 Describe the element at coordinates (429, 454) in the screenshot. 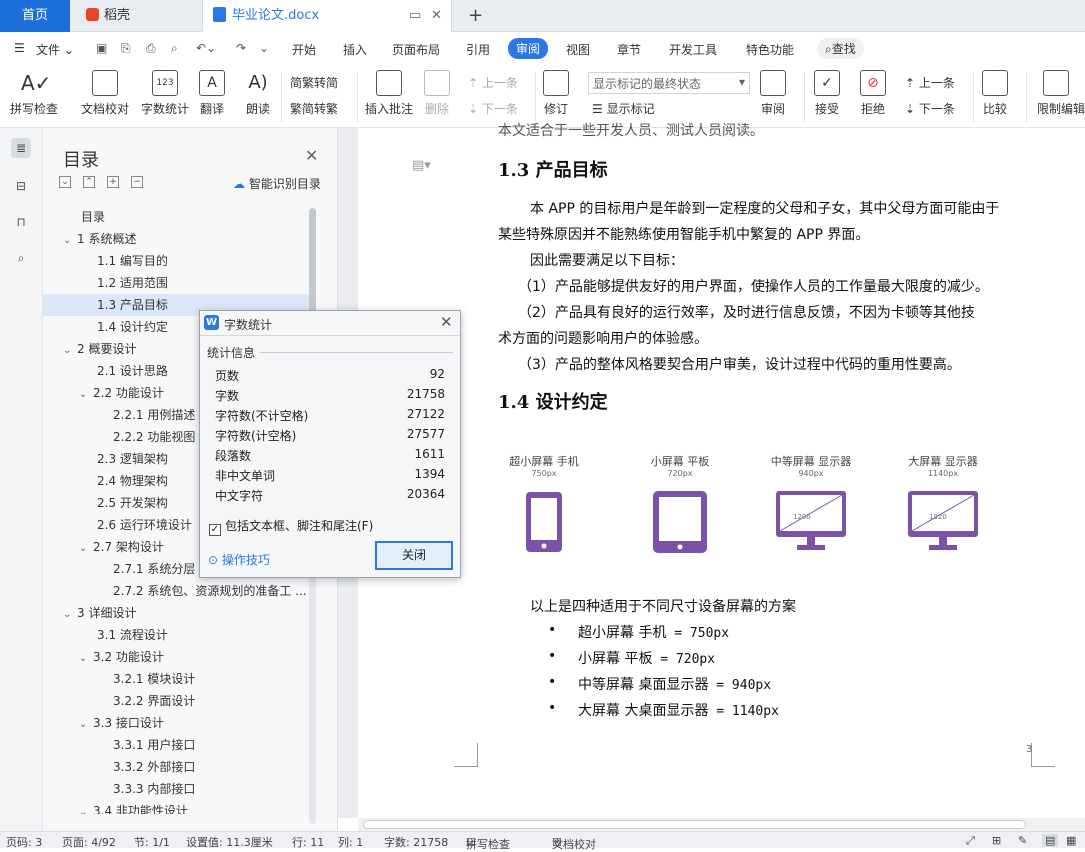

I see `stat-value: 1611` at that location.